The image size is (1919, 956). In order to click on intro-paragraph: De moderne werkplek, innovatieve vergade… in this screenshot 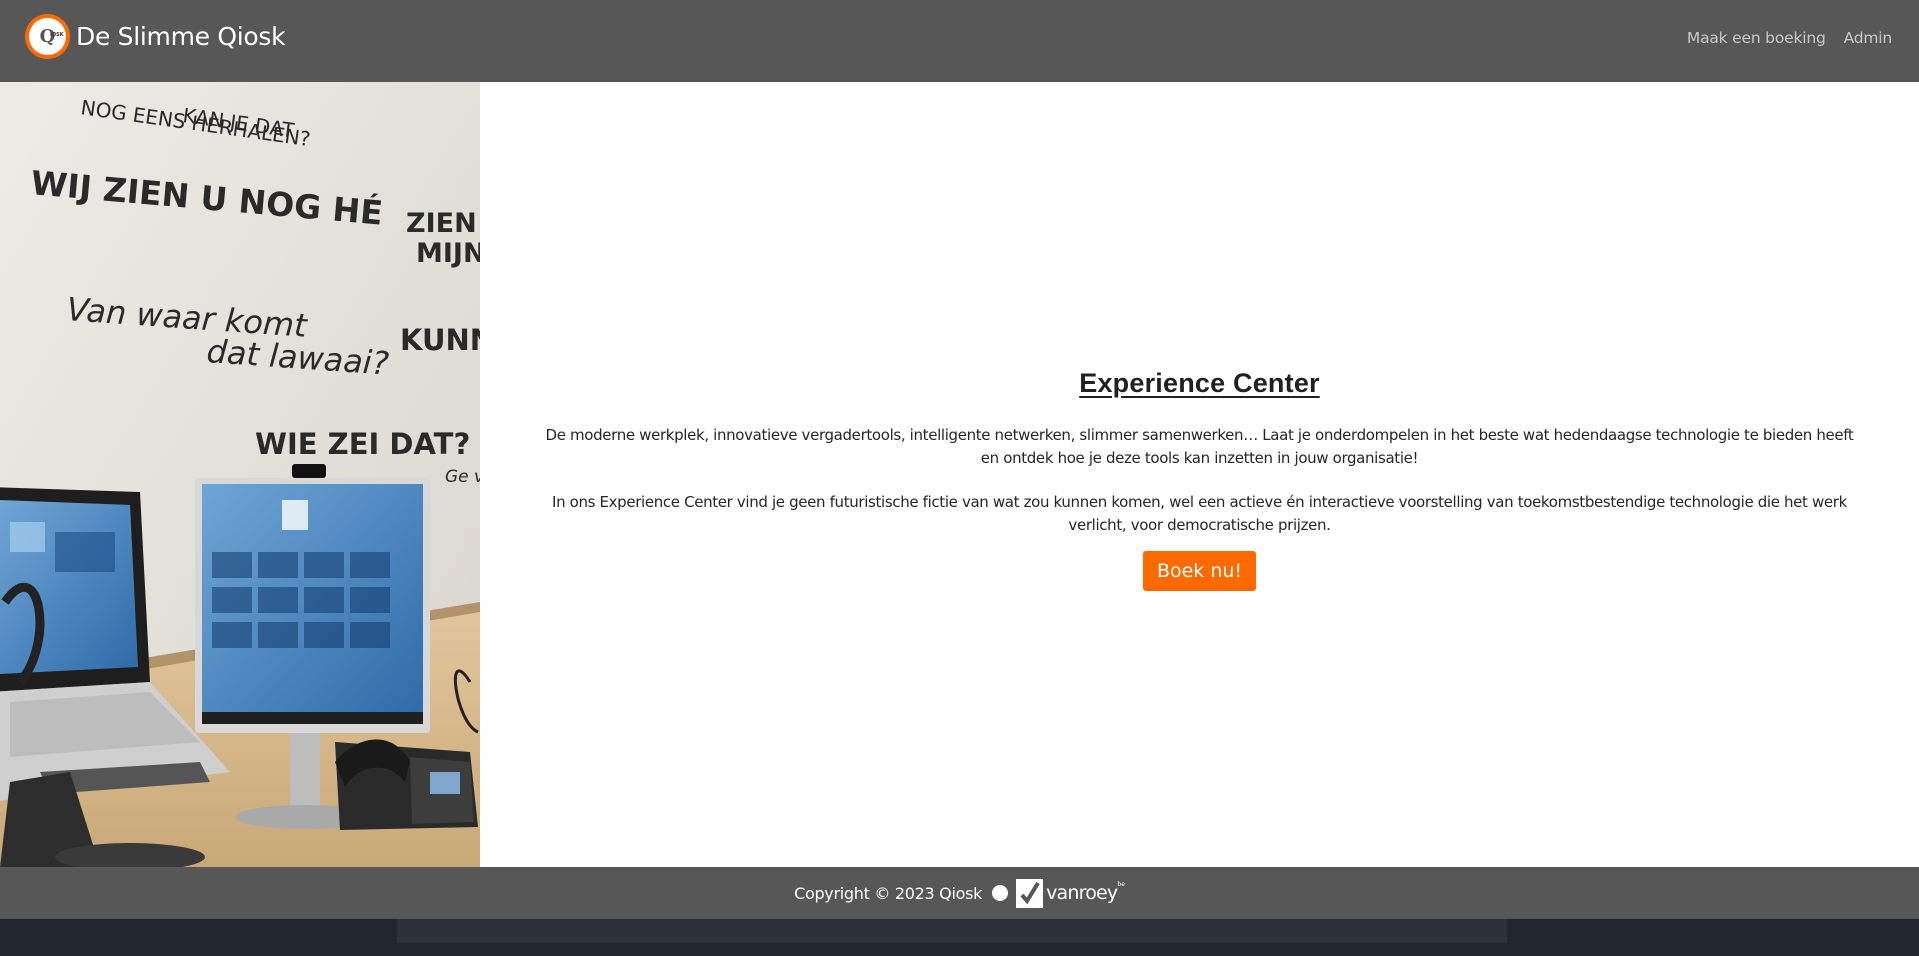, I will do `click(1199, 446)`.